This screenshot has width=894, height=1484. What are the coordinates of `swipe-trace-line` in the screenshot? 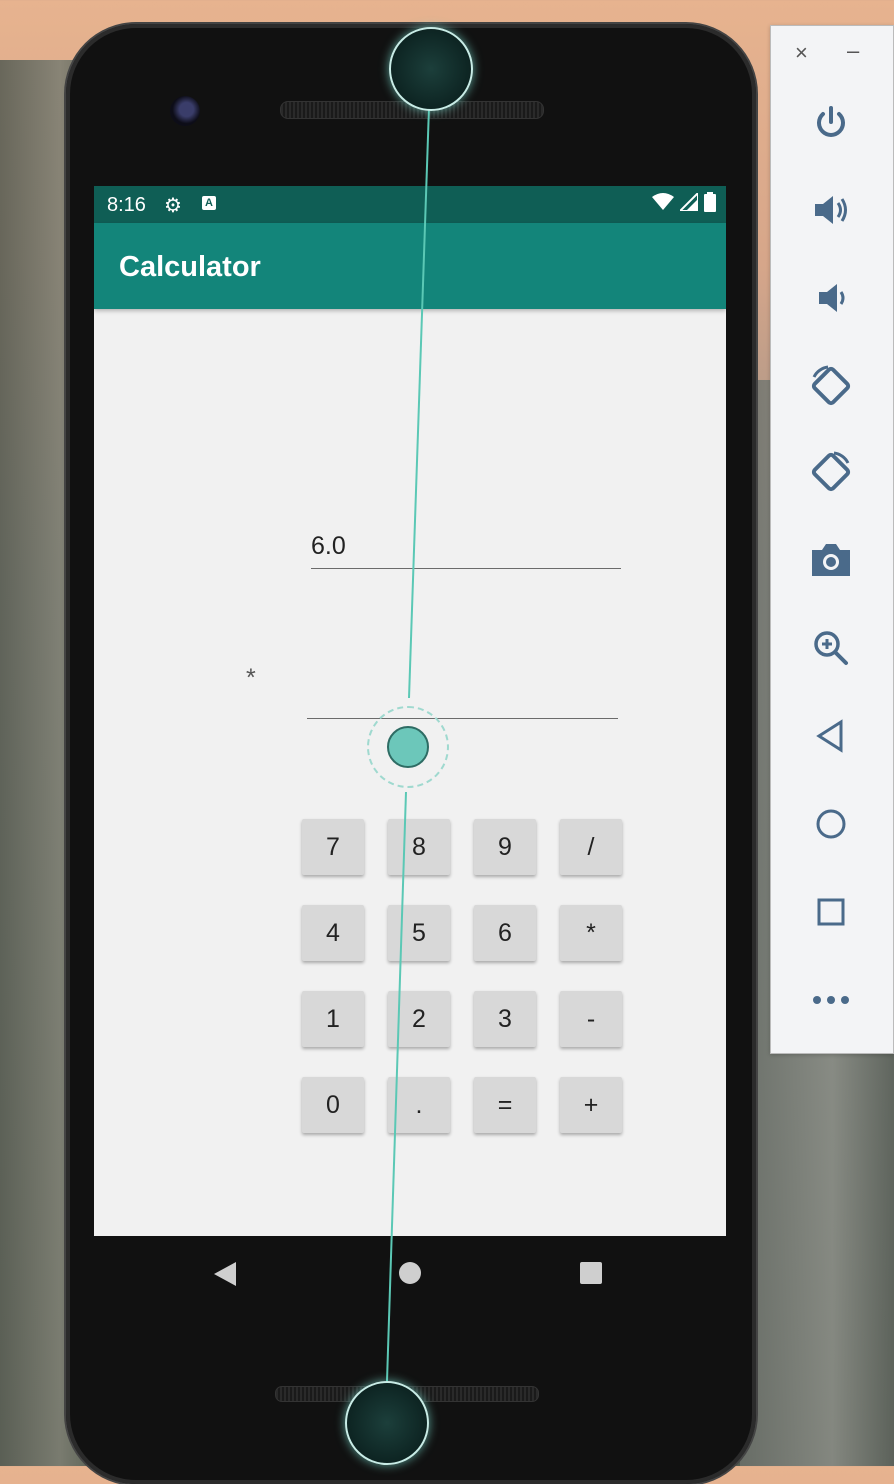 It's located at (408, 744).